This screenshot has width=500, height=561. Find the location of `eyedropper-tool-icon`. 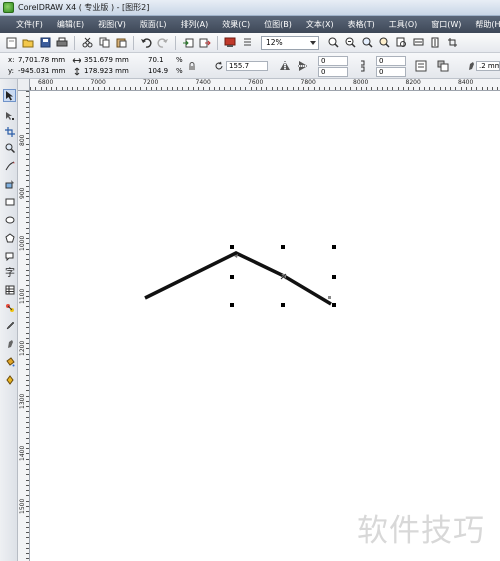

eyedropper-tool-icon is located at coordinates (9, 325).